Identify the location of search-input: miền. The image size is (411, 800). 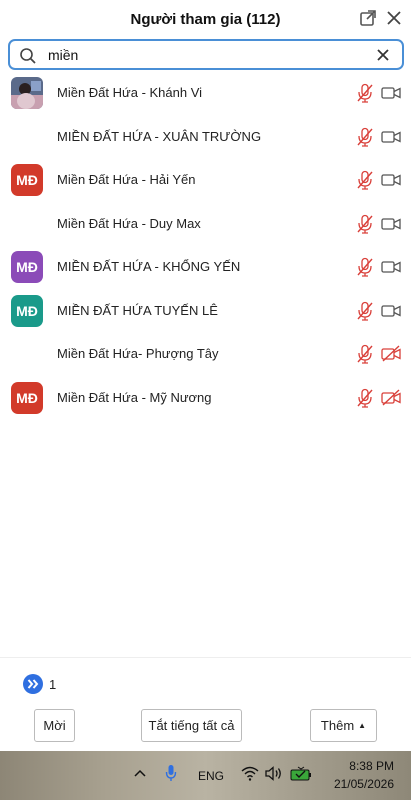
(63, 55).